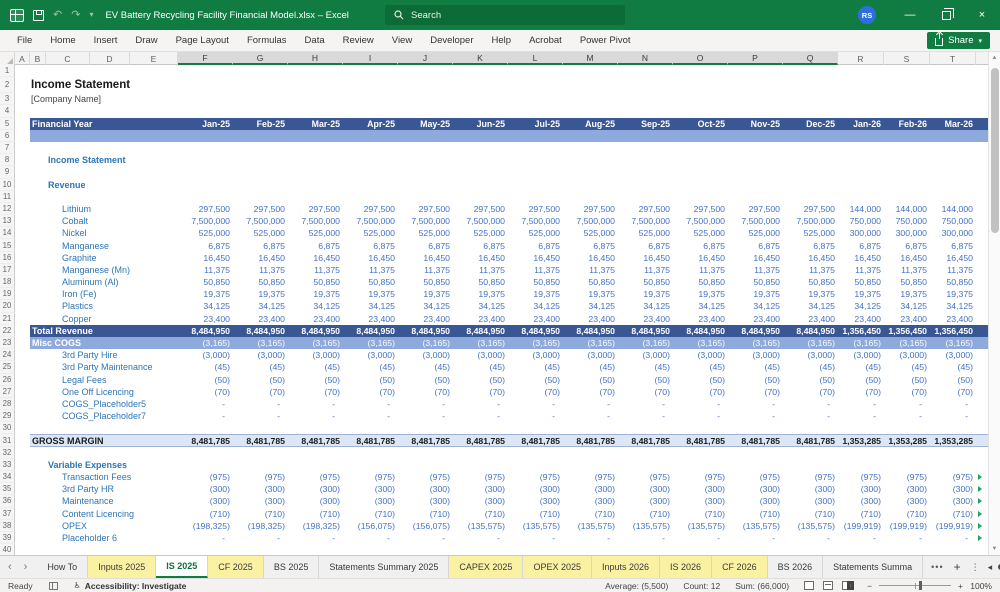 This screenshot has width=1000, height=592. I want to click on cell-F22: 8,484,950, so click(205, 331).